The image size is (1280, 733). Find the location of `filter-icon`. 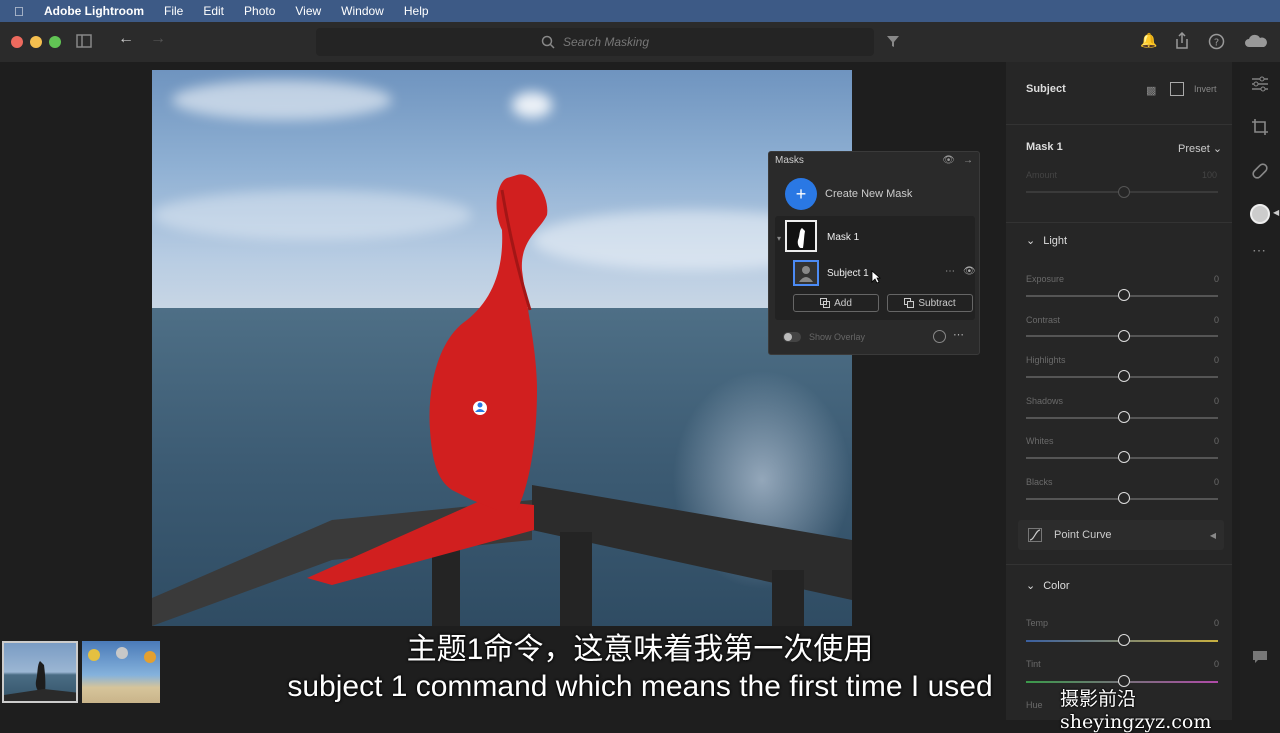

filter-icon is located at coordinates (893, 41).